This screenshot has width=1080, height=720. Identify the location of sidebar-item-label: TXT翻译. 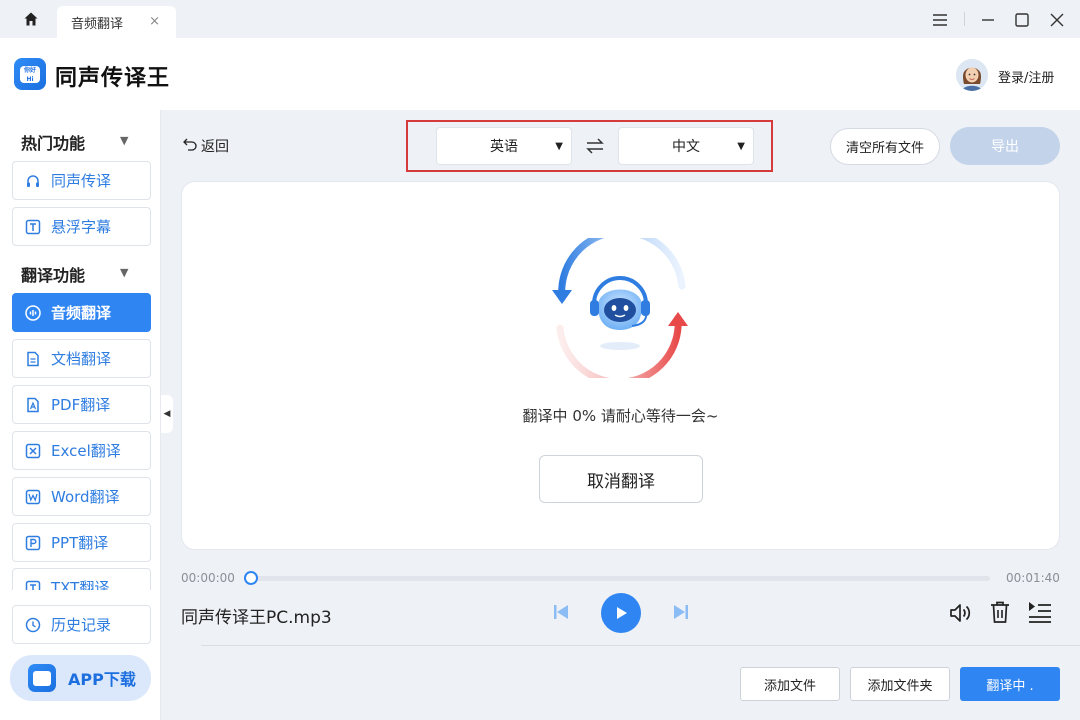
(80, 584).